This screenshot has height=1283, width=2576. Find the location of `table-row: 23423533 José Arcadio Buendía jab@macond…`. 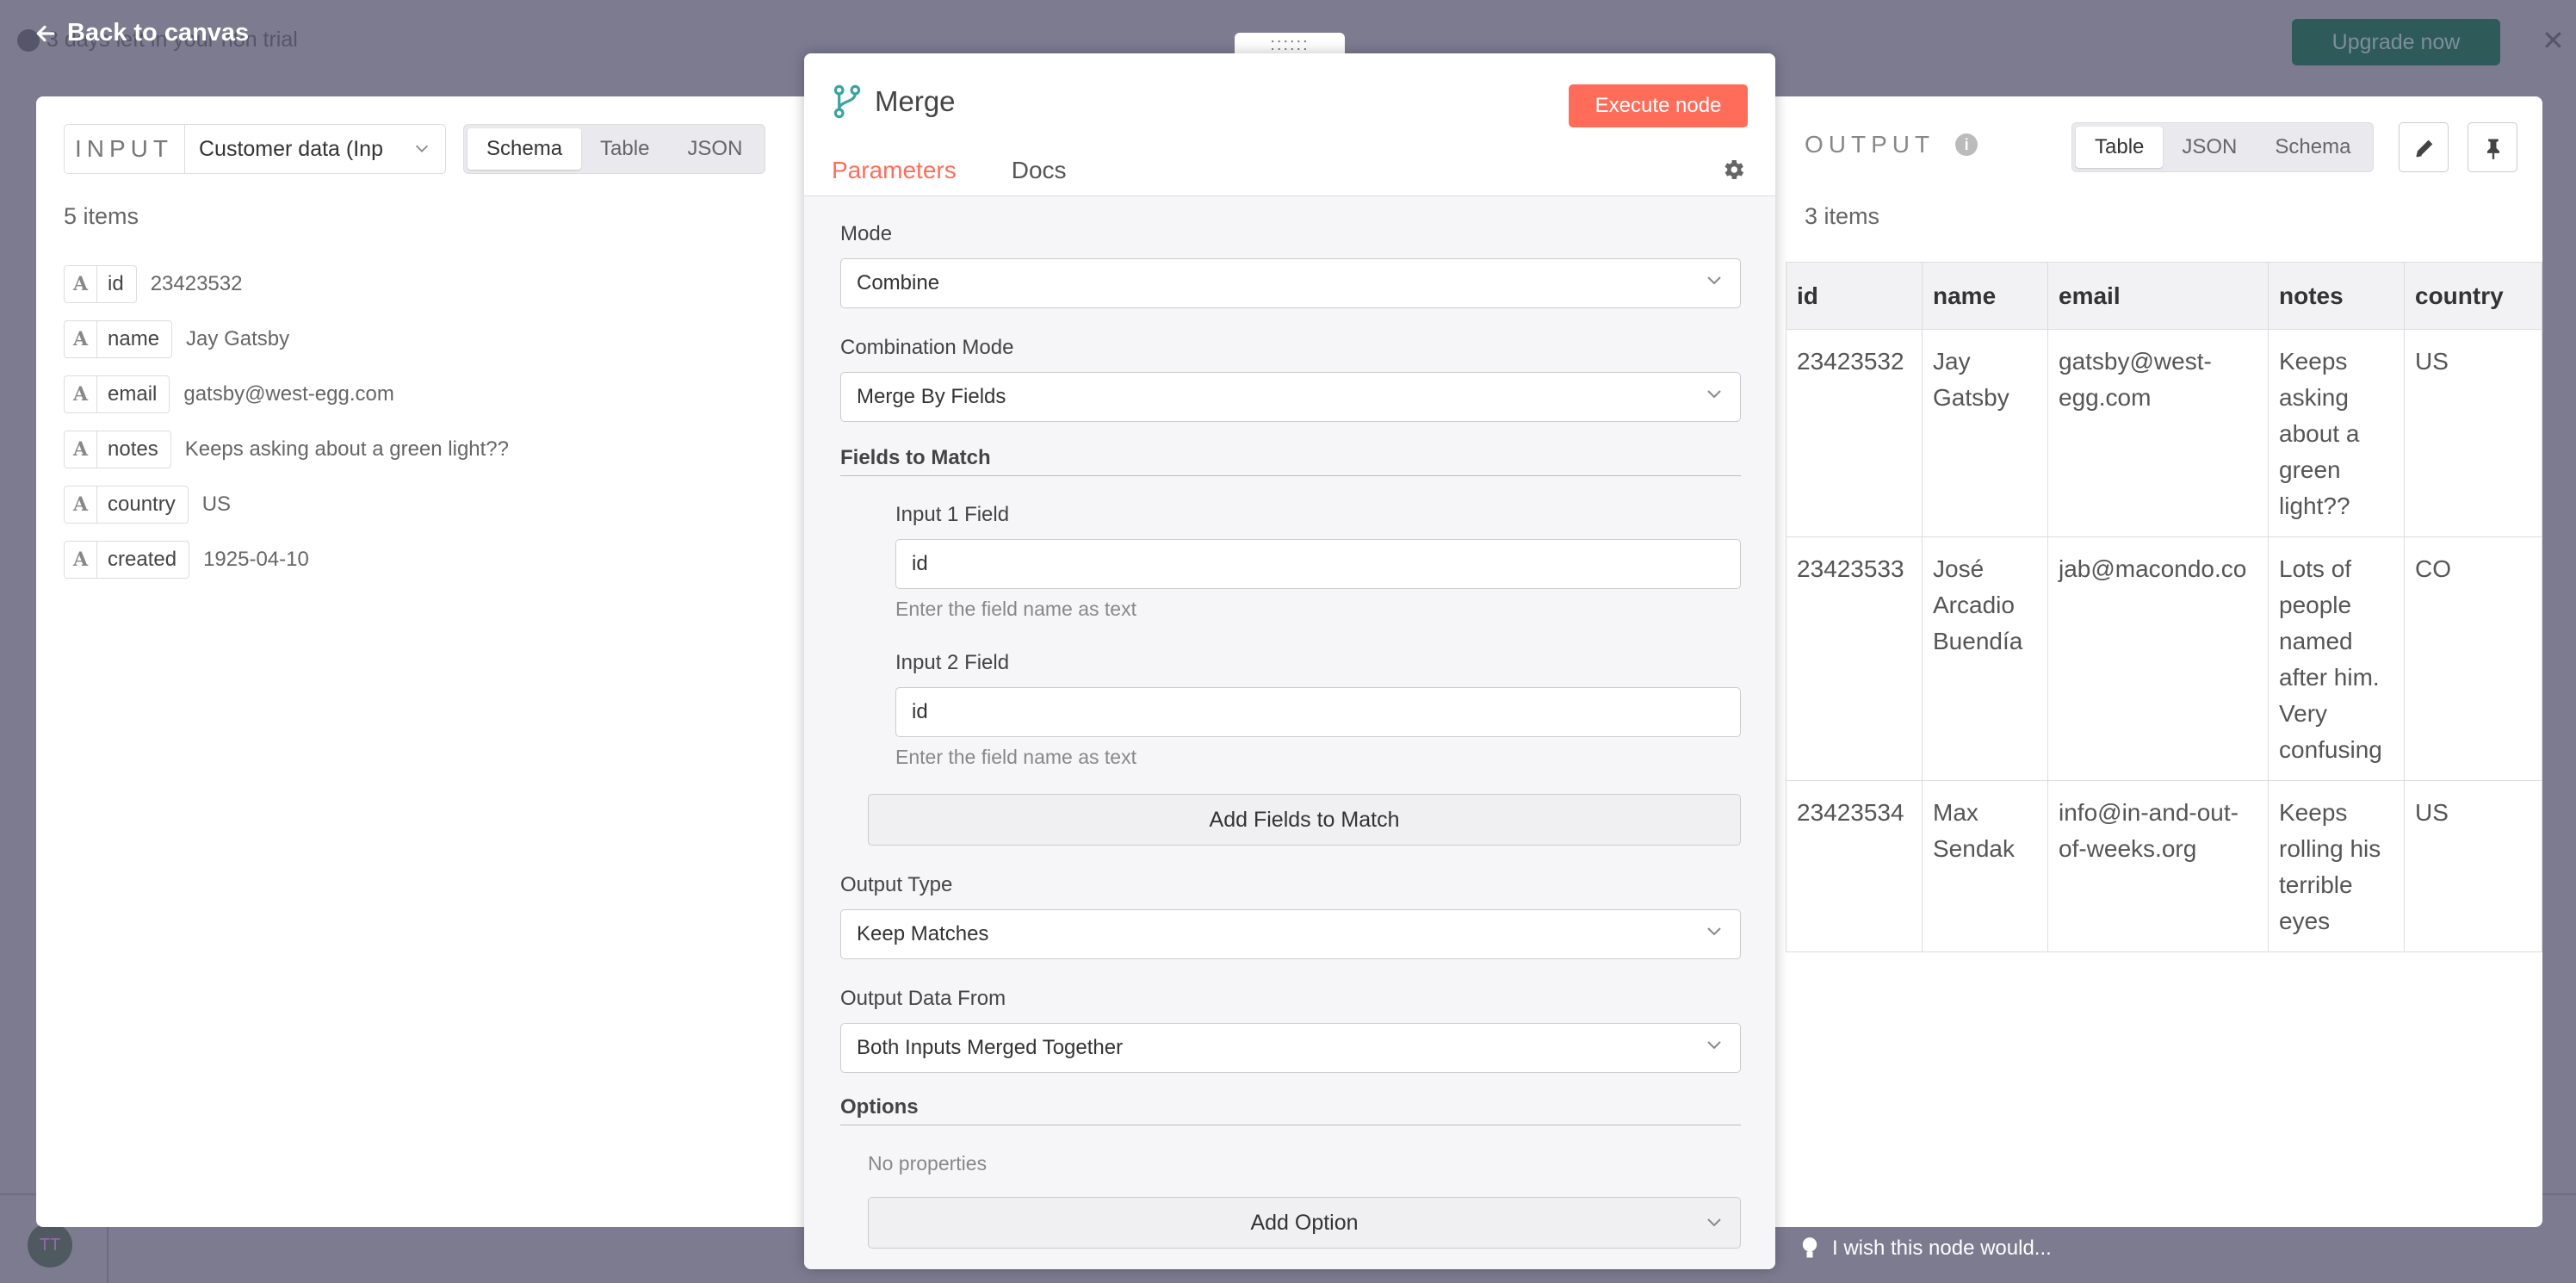

table-row: 23423533 José Arcadio Buendía jab@macond… is located at coordinates (2164, 658).